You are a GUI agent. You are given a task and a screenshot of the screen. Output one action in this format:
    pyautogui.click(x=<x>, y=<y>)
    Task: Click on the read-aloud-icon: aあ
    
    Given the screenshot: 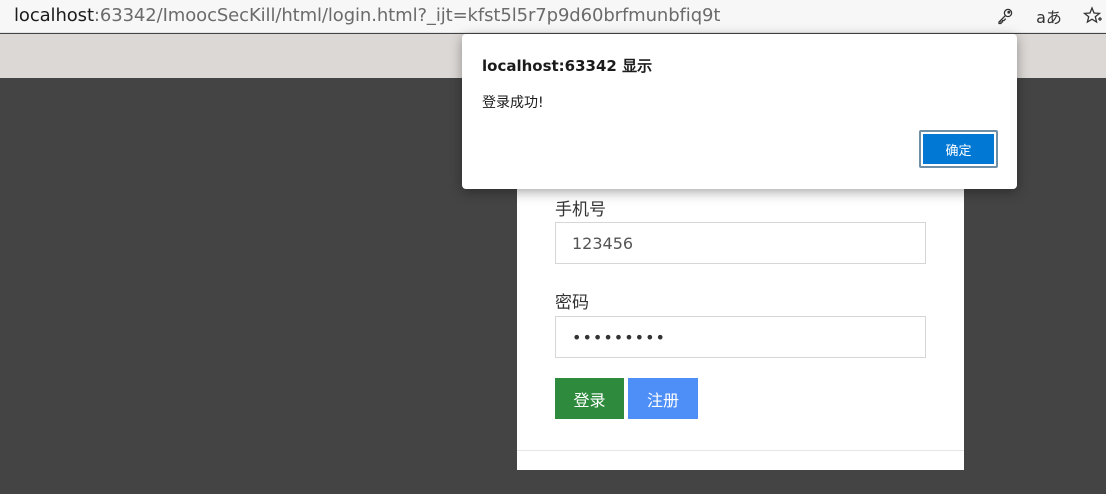 What is the action you would take?
    pyautogui.click(x=1049, y=16)
    